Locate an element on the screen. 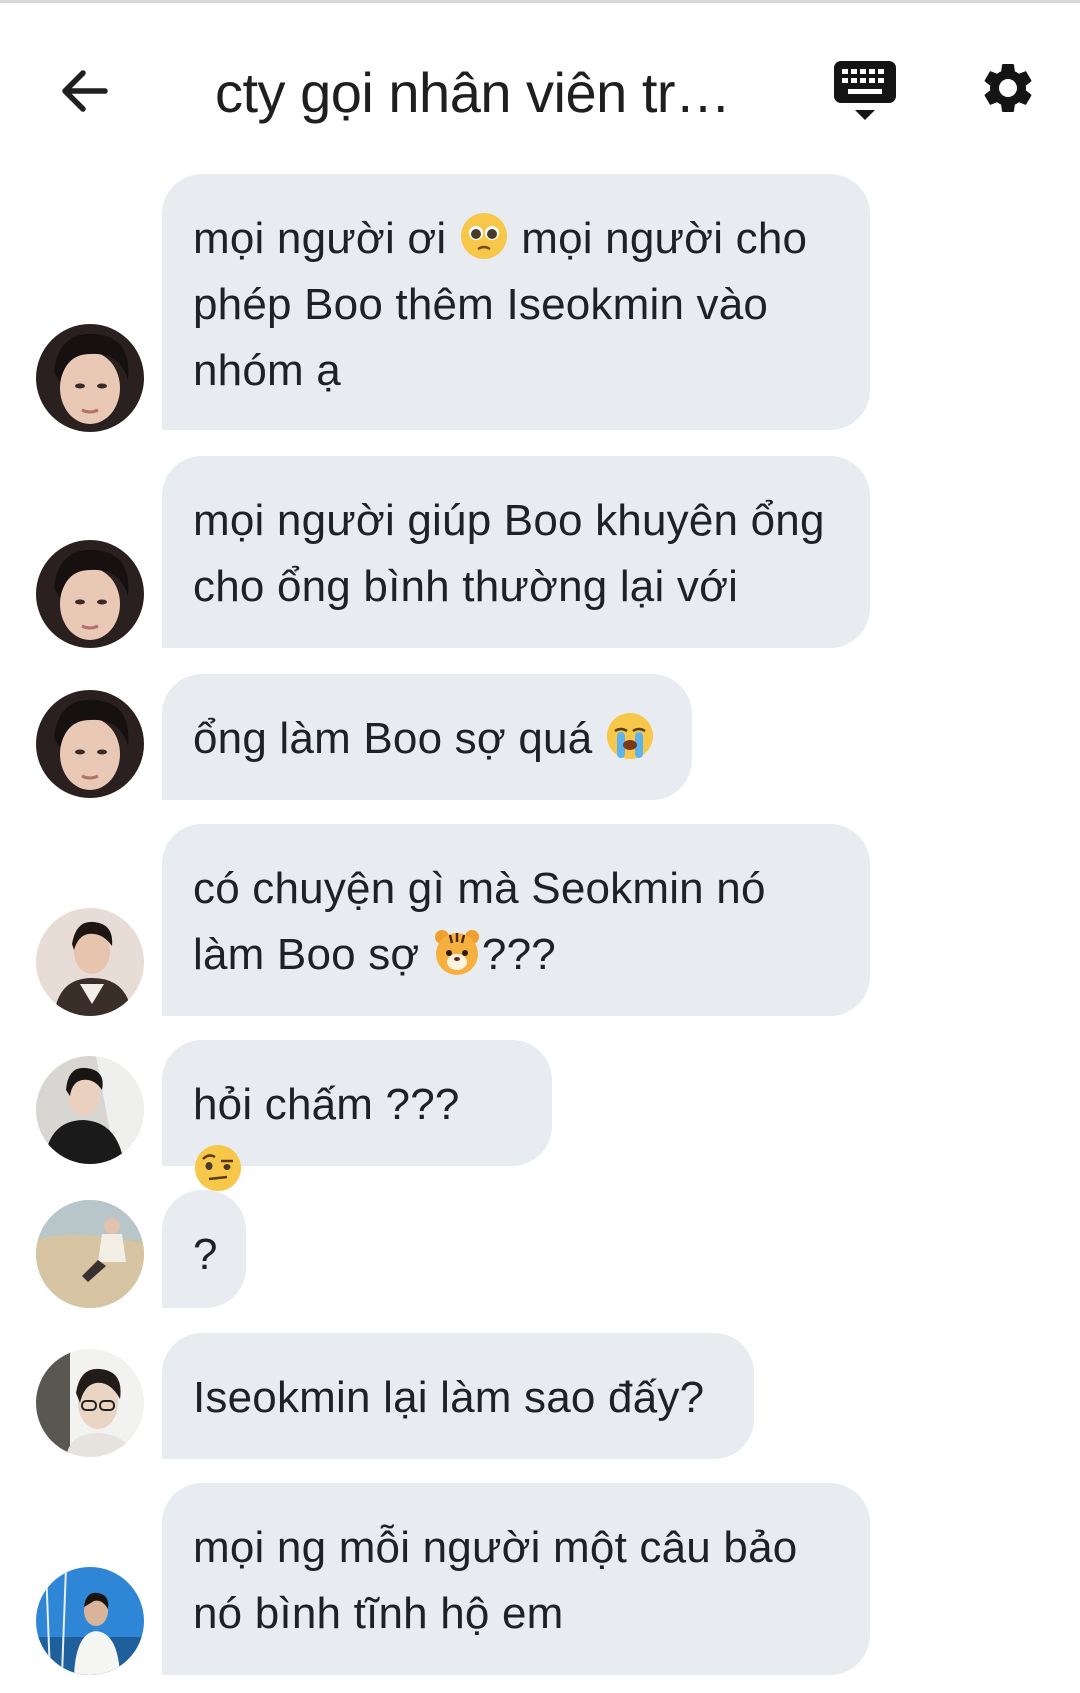  tiger-face-emoji is located at coordinates (456, 952).